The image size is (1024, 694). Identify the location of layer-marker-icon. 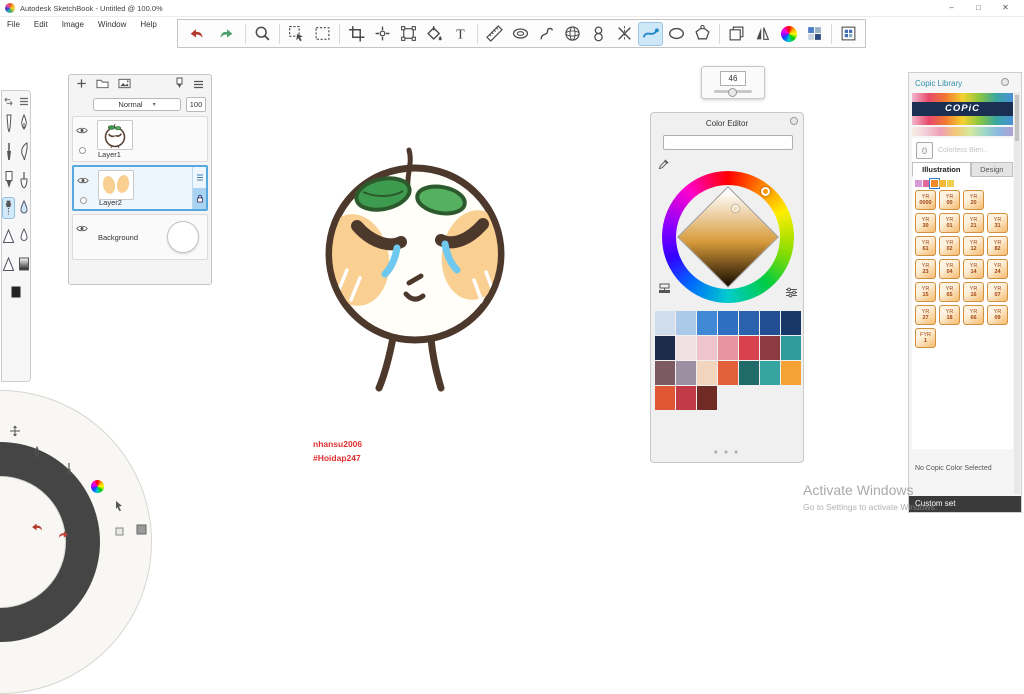
(179, 85).